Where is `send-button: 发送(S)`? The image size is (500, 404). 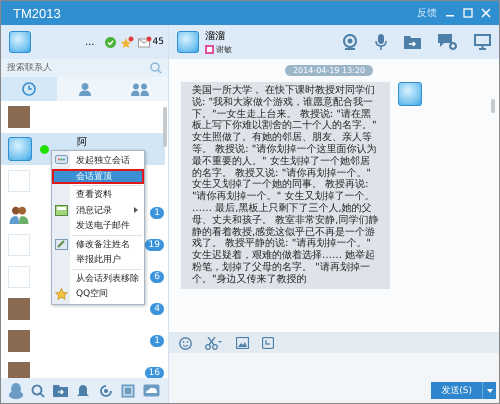
send-button: 发送(S) is located at coordinates (456, 390).